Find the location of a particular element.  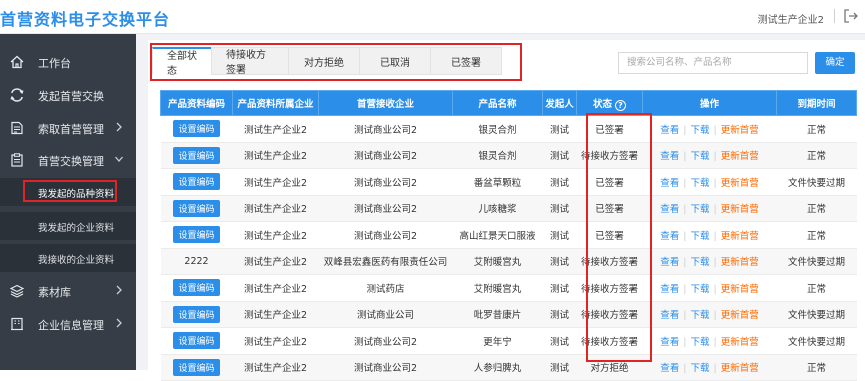

sidebar-item-label: 首营交换管理 is located at coordinates (71, 161).